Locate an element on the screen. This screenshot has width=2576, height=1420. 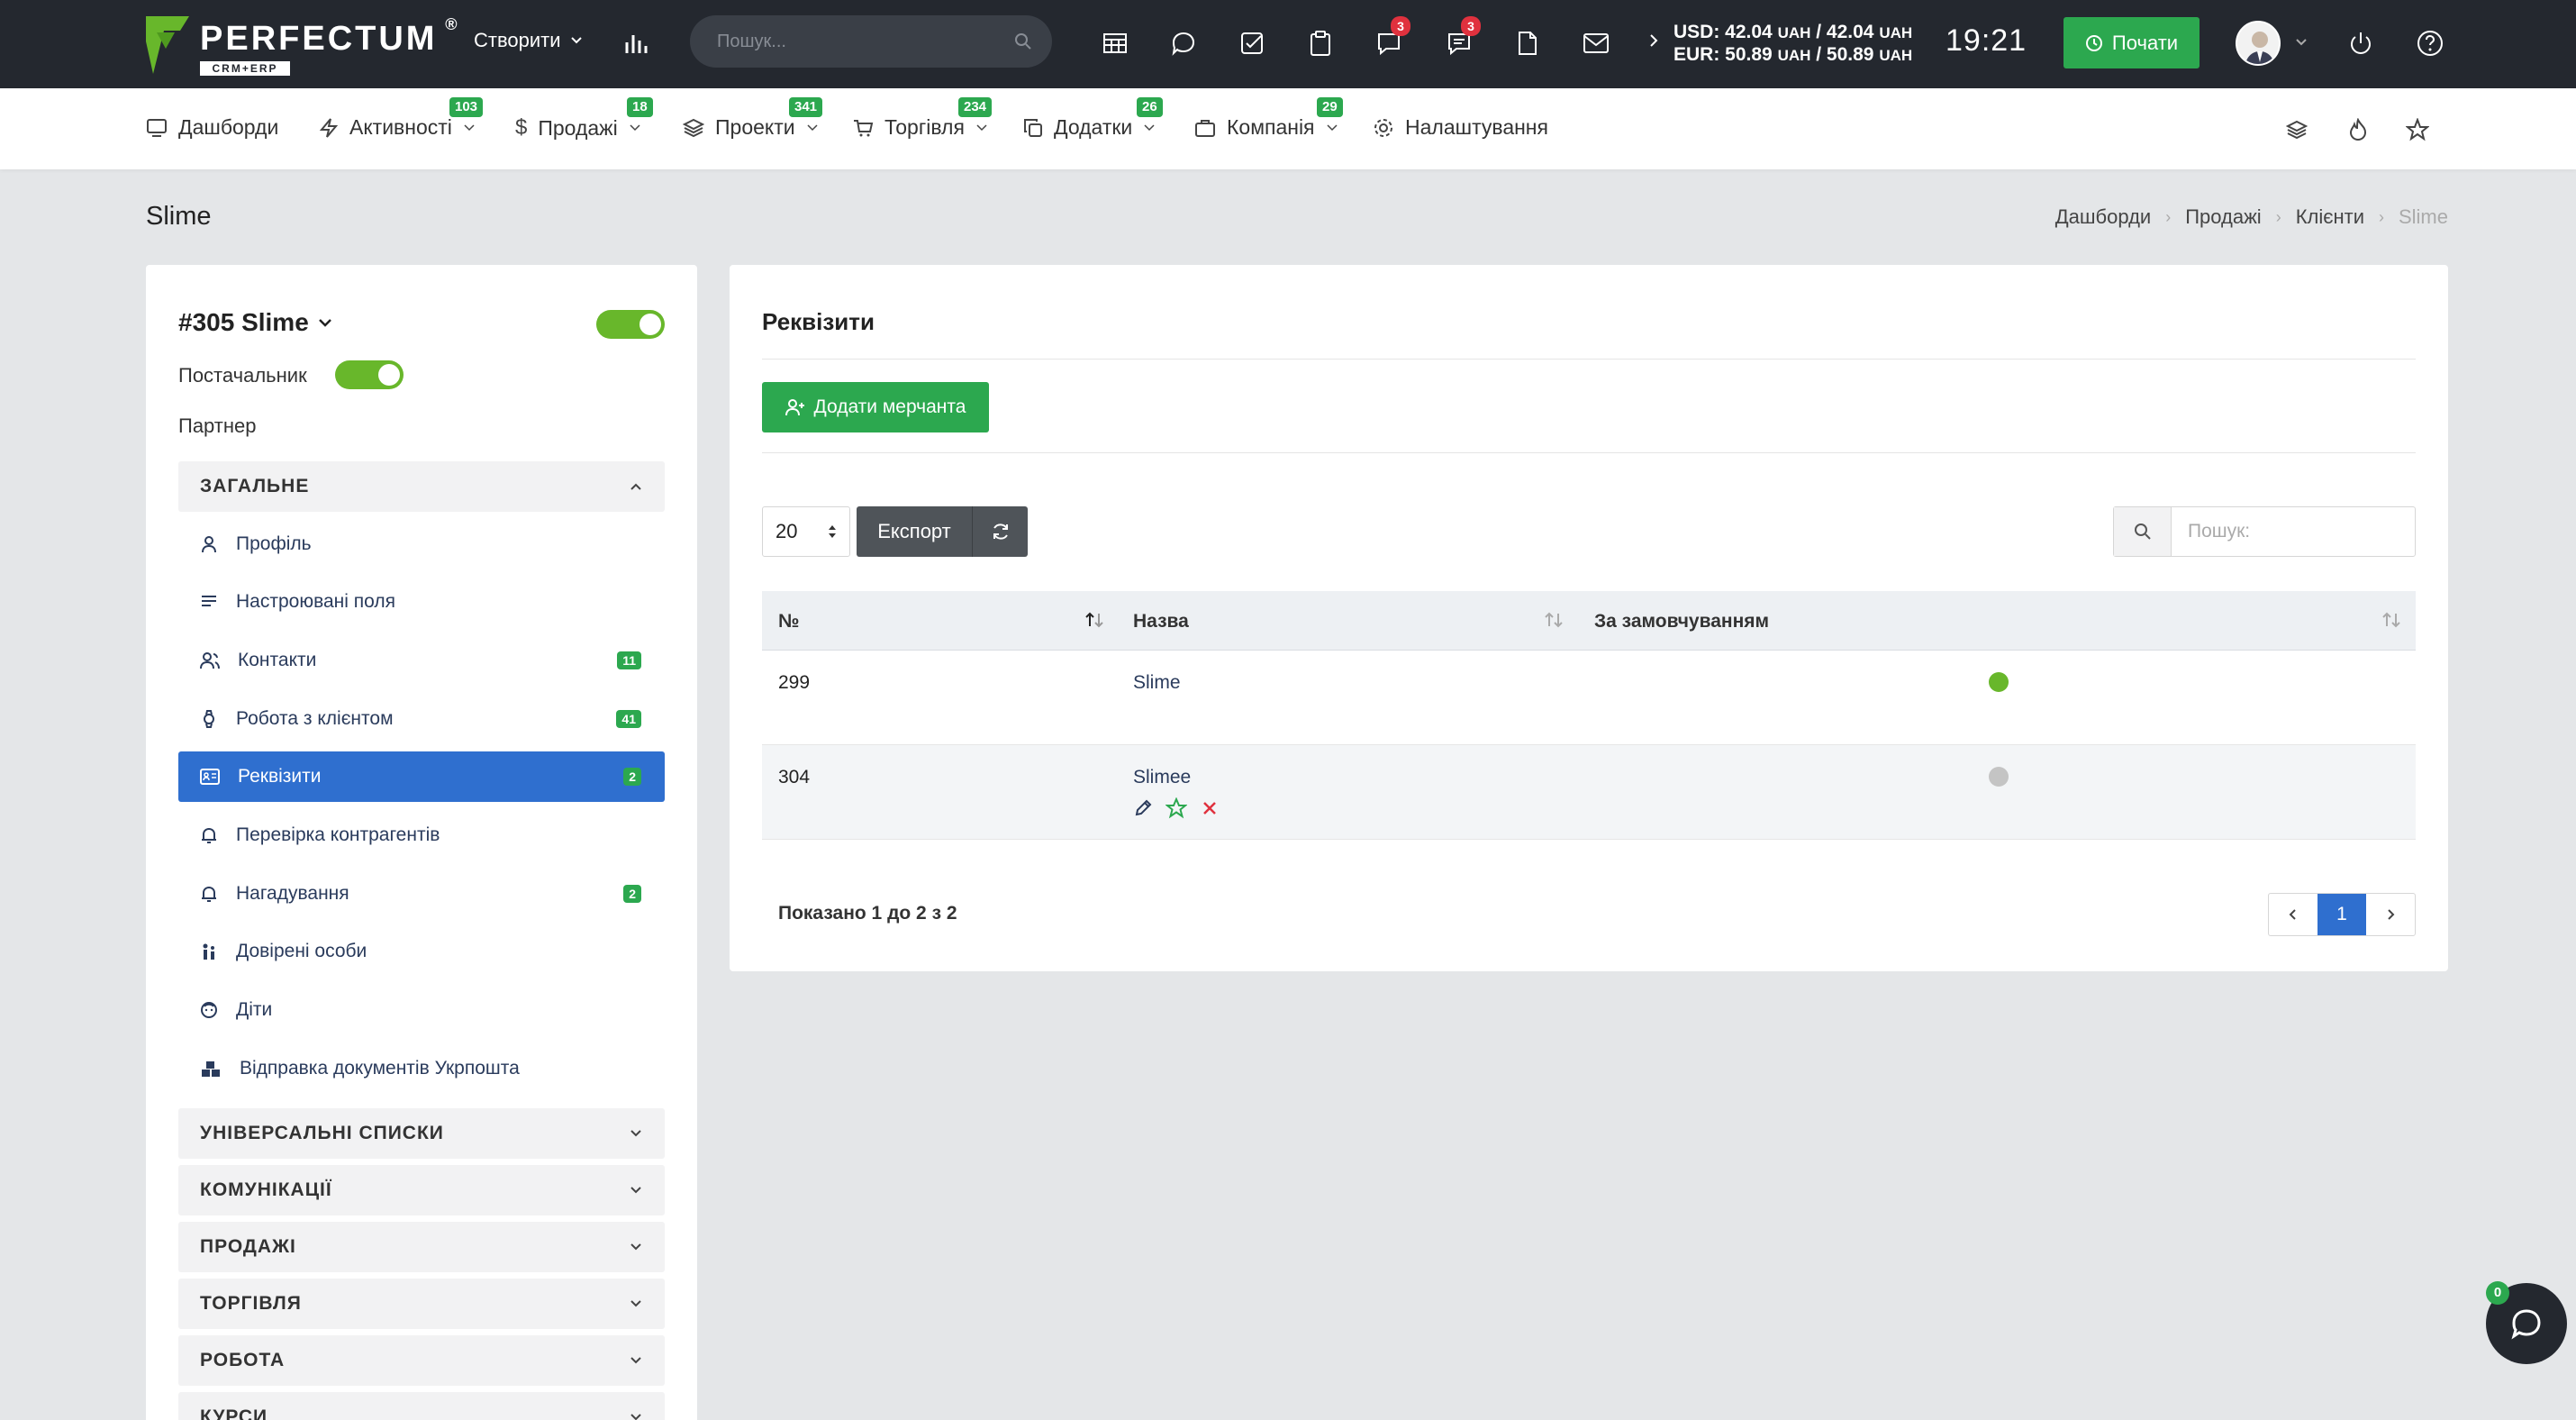
menu-client-work: Робота з клієнтом 41 is located at coordinates (421, 719).